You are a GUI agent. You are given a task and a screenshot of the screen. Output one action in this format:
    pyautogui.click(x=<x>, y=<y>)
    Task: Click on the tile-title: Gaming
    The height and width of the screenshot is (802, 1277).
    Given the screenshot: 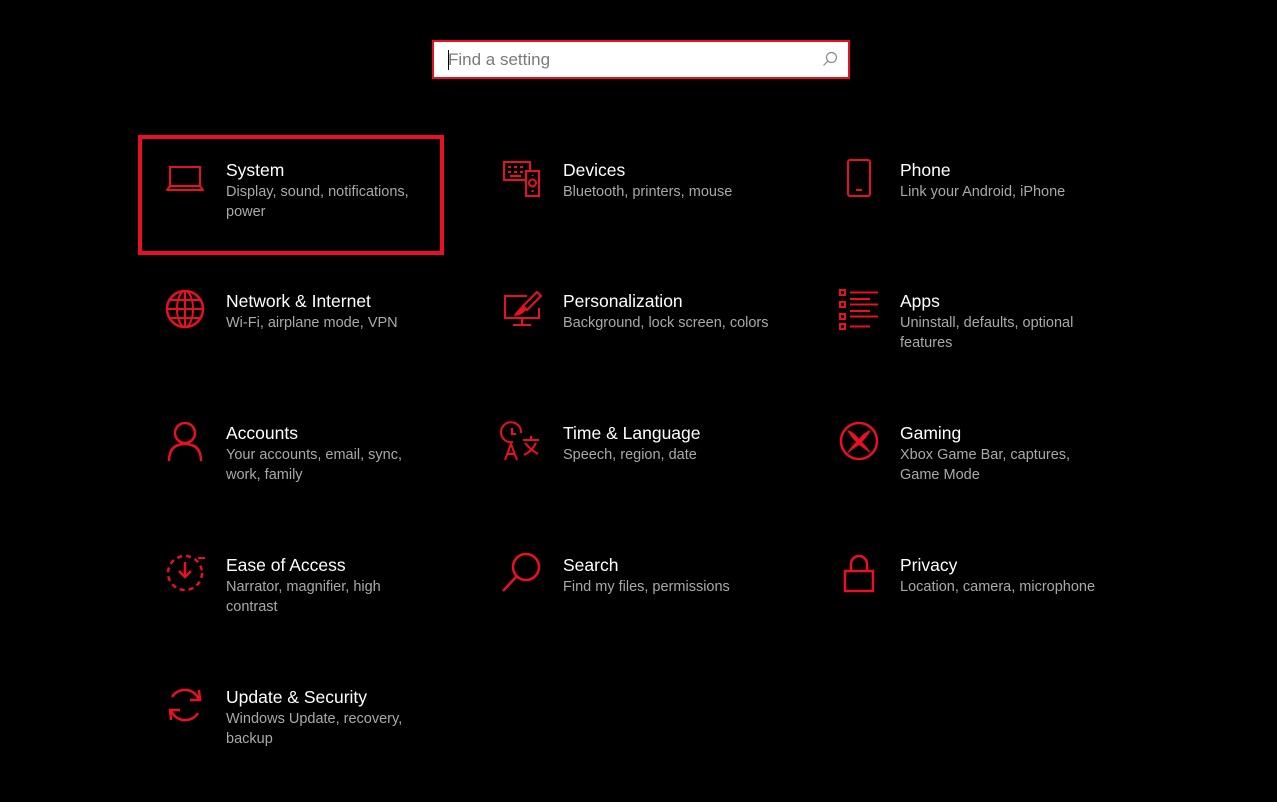 What is the action you would take?
    pyautogui.click(x=931, y=433)
    